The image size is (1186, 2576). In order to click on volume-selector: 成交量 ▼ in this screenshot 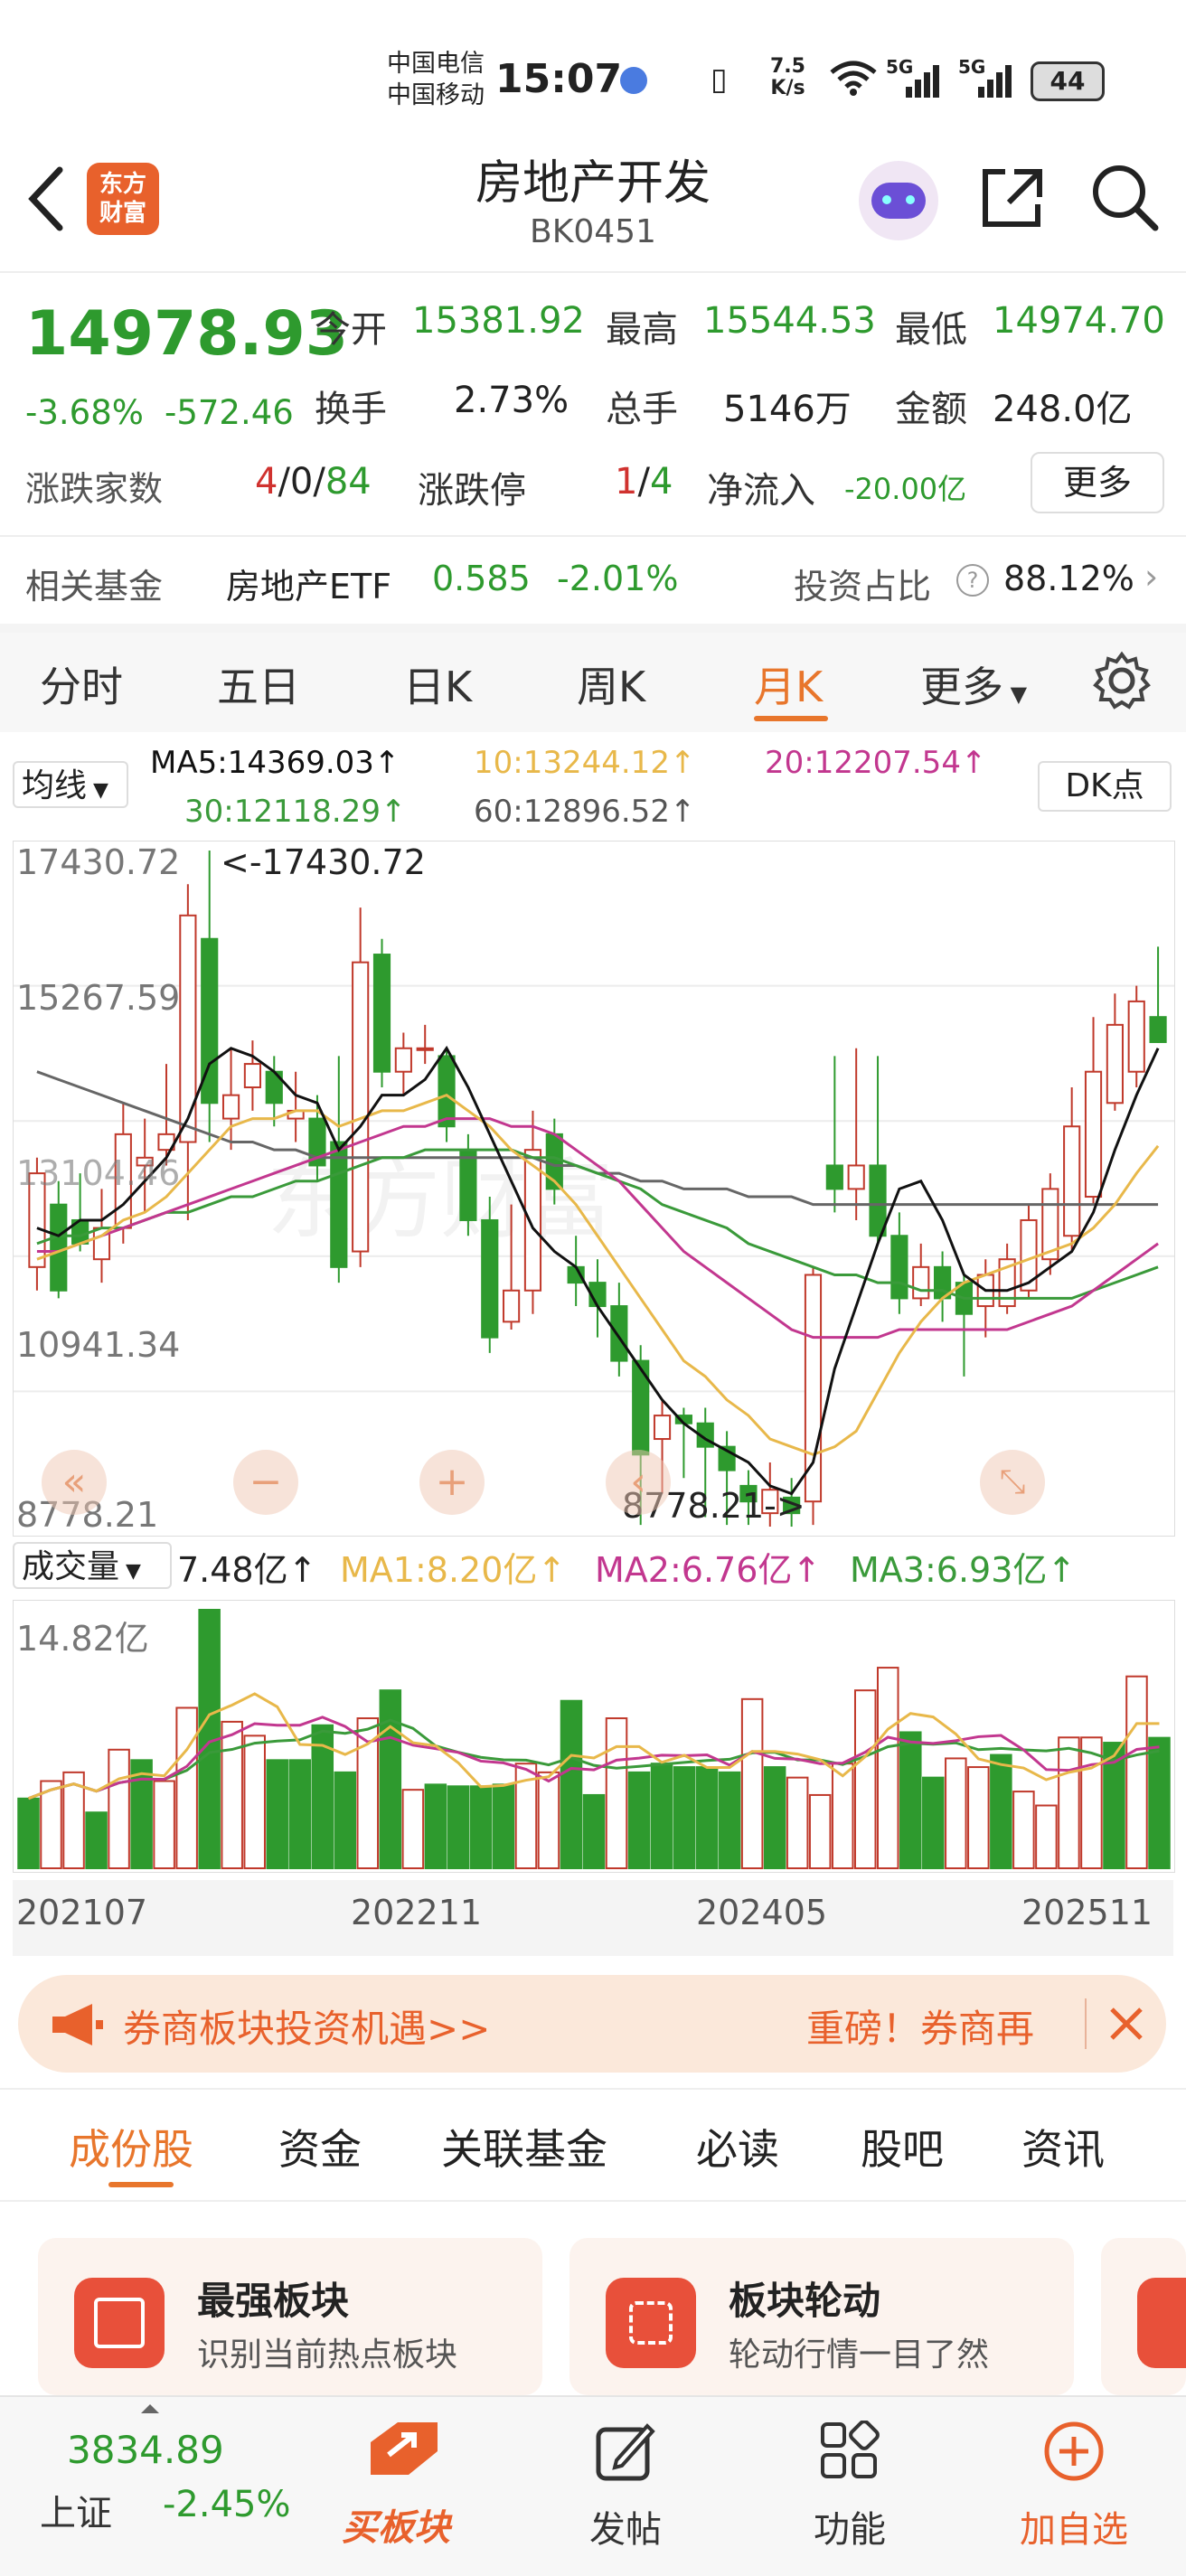, I will do `click(92, 1566)`.